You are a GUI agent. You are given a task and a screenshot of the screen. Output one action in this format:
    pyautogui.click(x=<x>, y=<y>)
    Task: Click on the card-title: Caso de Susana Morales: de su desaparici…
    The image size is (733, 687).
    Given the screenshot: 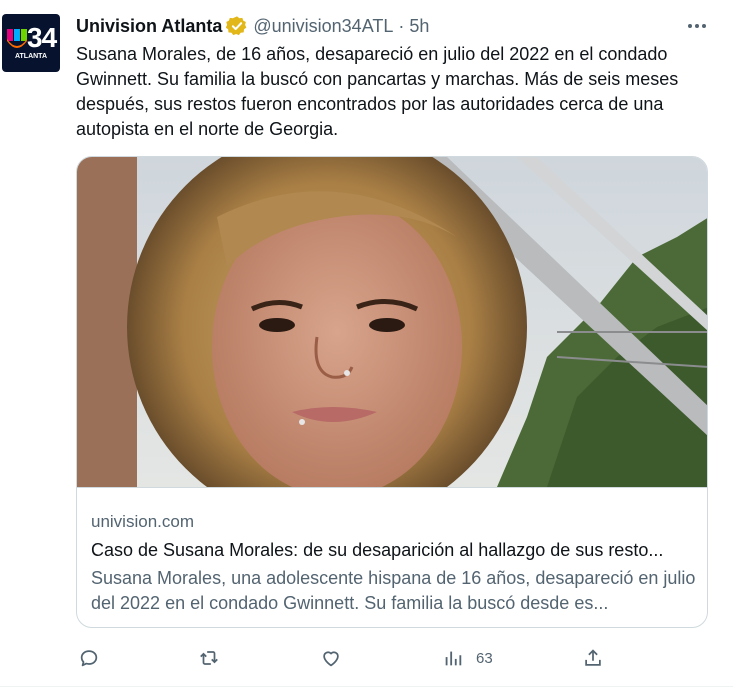 What is the action you would take?
    pyautogui.click(x=377, y=550)
    